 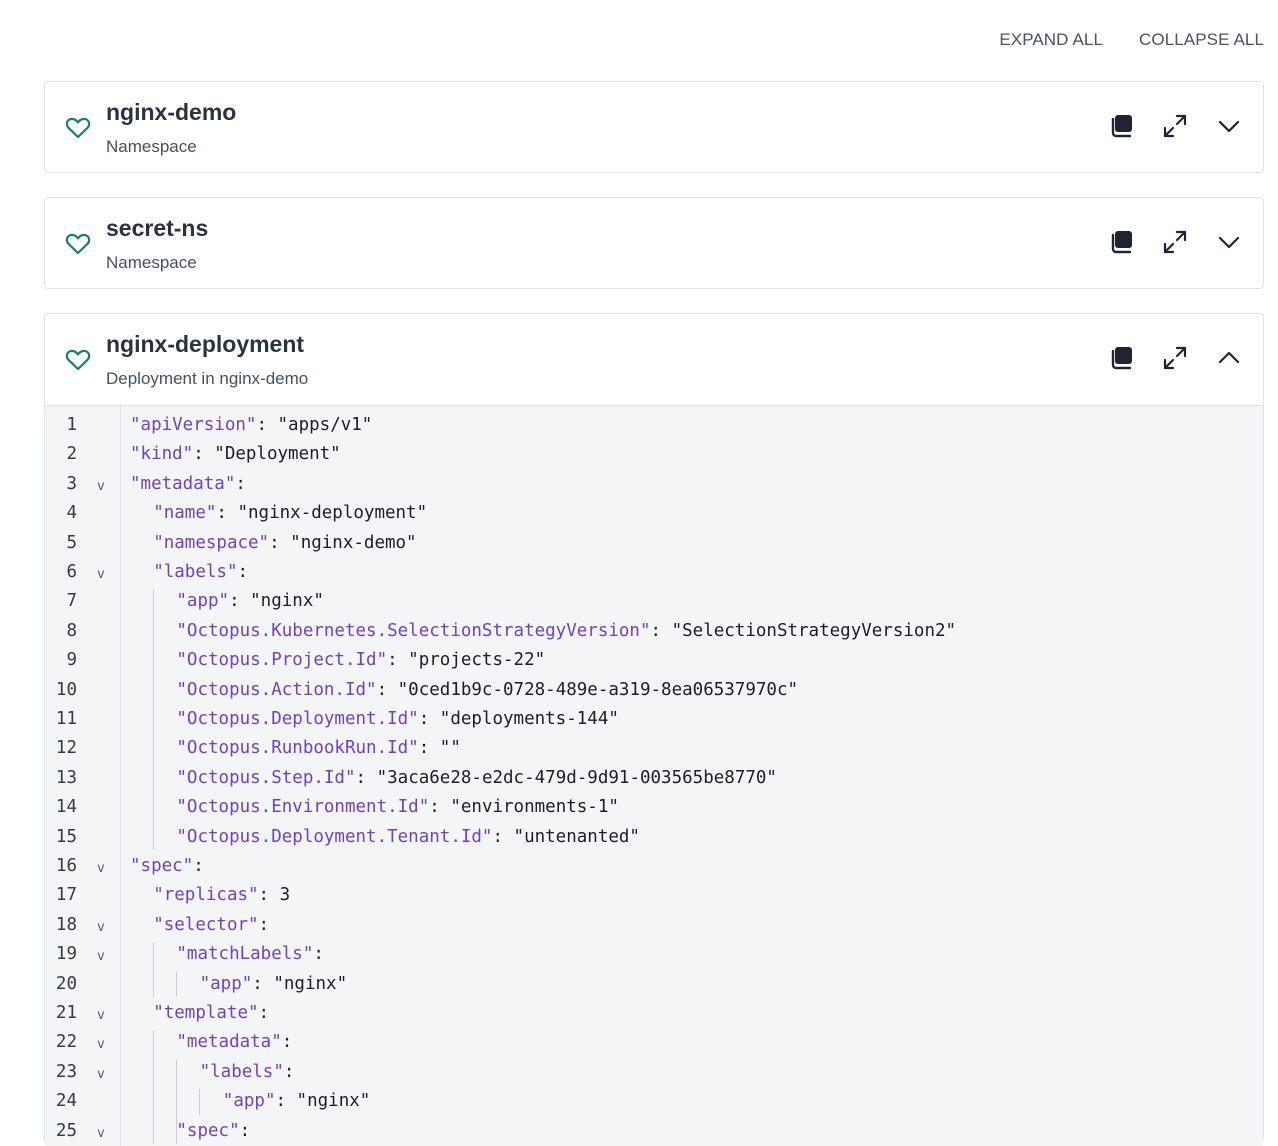 I want to click on code-text: "labels":, so click(x=247, y=1072).